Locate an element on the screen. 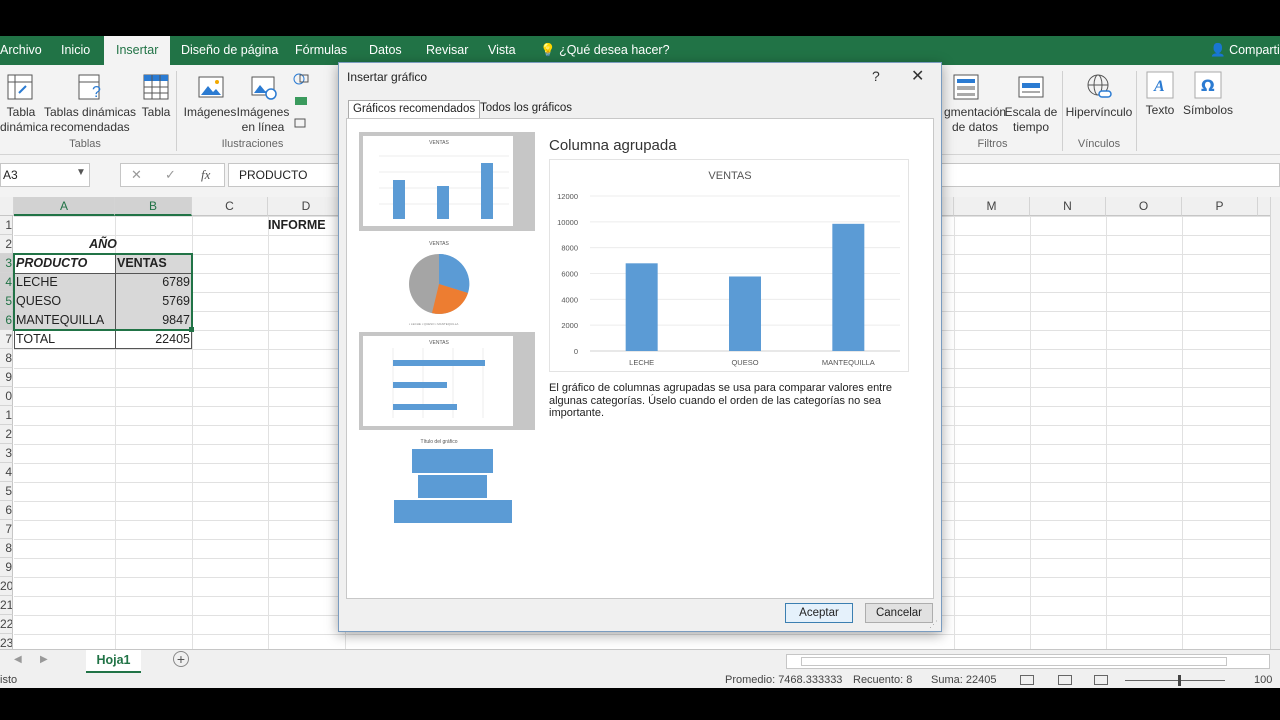 The image size is (1280, 720). tab-recommended-charts: Gráficos recomendados is located at coordinates (414, 109).